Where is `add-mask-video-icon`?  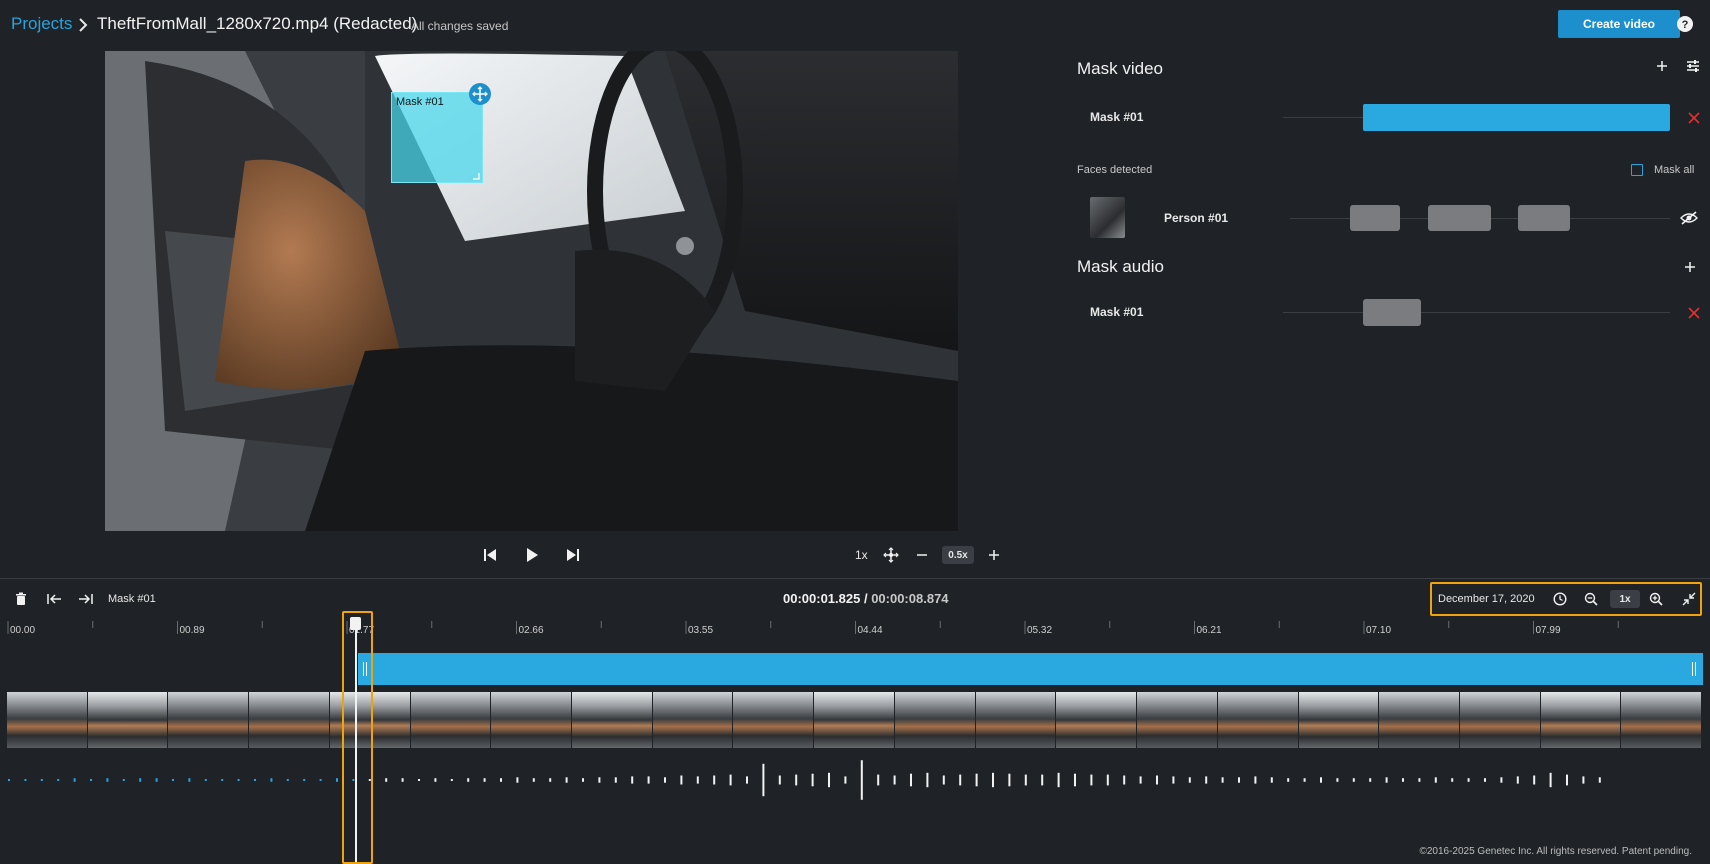
add-mask-video-icon is located at coordinates (1662, 66).